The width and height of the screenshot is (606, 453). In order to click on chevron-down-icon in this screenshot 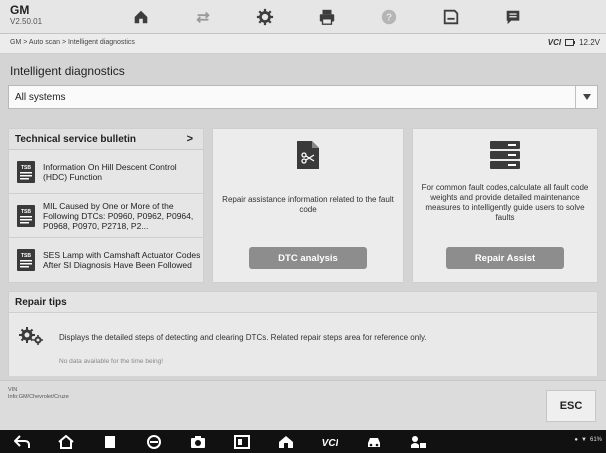, I will do `click(586, 97)`.